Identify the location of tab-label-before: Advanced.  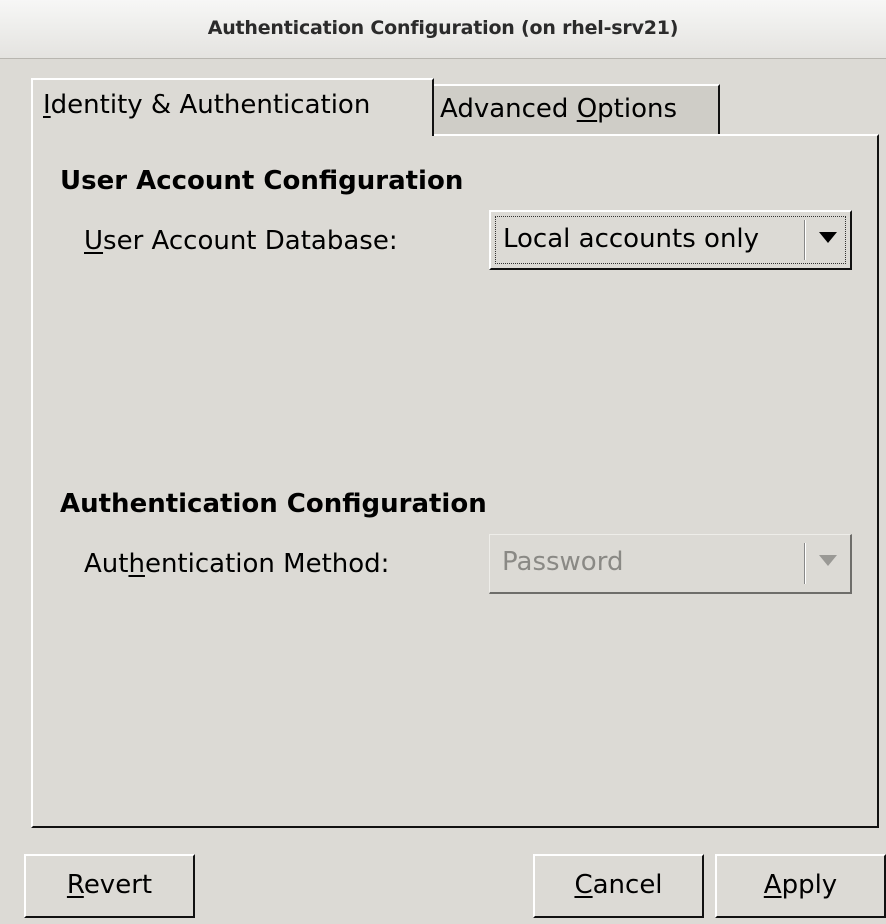
(508, 109).